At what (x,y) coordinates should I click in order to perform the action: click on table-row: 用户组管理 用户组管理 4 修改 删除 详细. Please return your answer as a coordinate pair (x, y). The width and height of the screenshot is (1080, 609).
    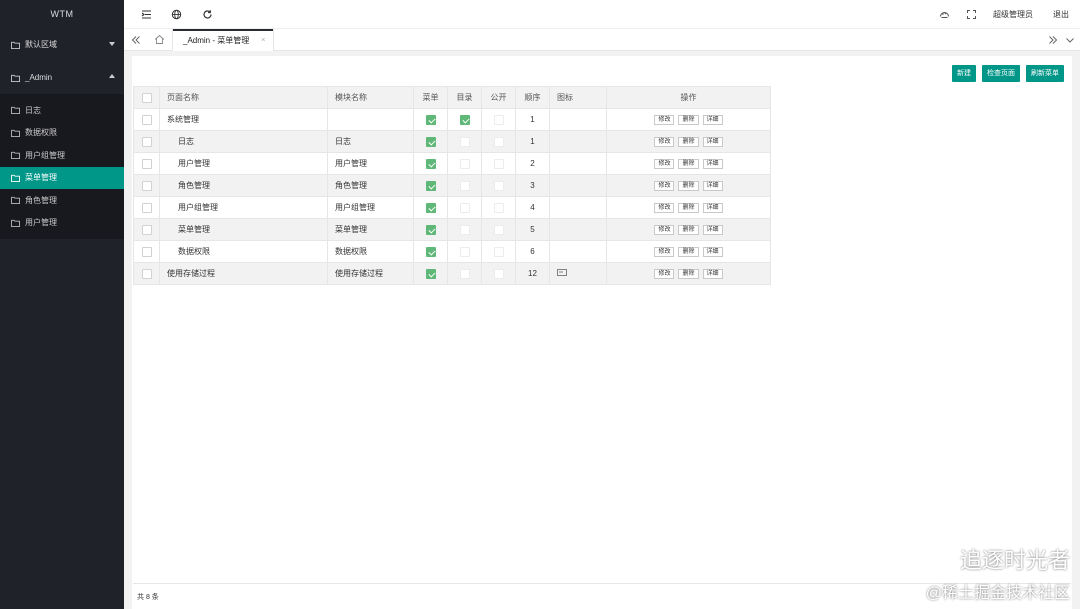
    Looking at the image, I should click on (452, 207).